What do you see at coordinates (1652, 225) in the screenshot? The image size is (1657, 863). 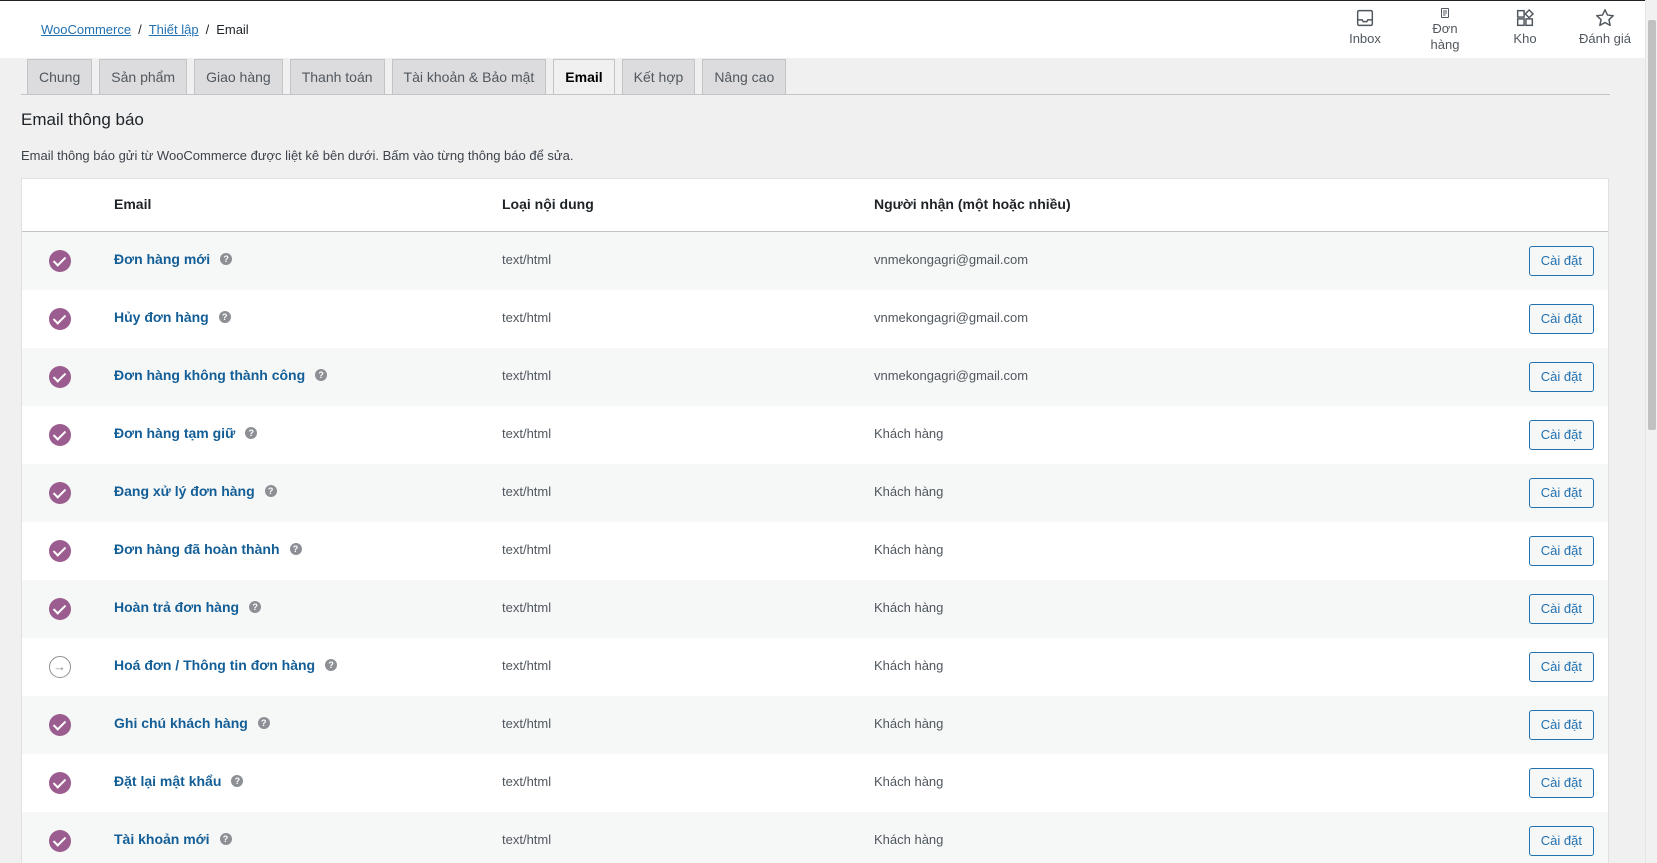 I see `scrollbar-thumb` at bounding box center [1652, 225].